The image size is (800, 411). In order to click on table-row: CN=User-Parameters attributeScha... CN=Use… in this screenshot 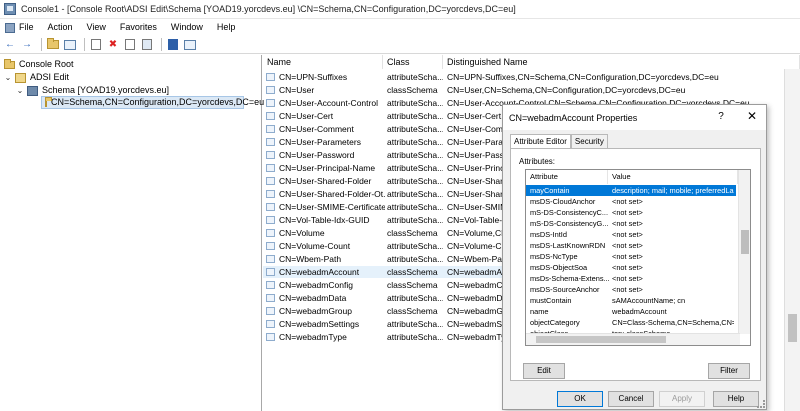, I will do `click(383, 142)`.